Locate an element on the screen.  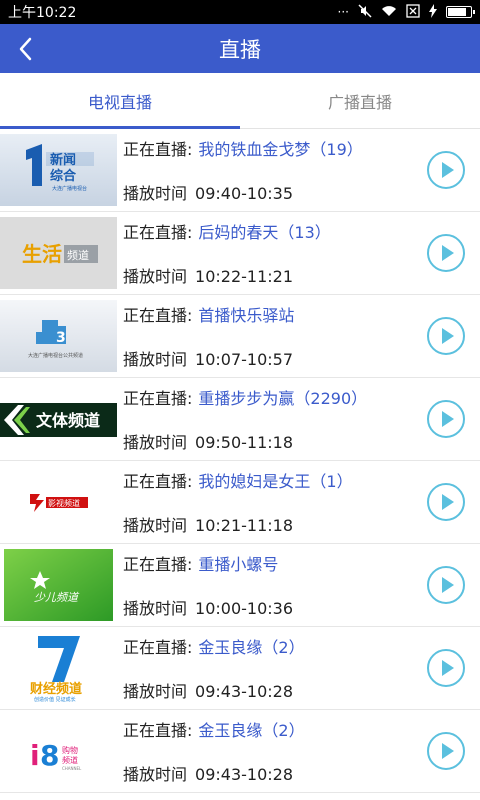
more-icon: ··· is located at coordinates (343, 12).